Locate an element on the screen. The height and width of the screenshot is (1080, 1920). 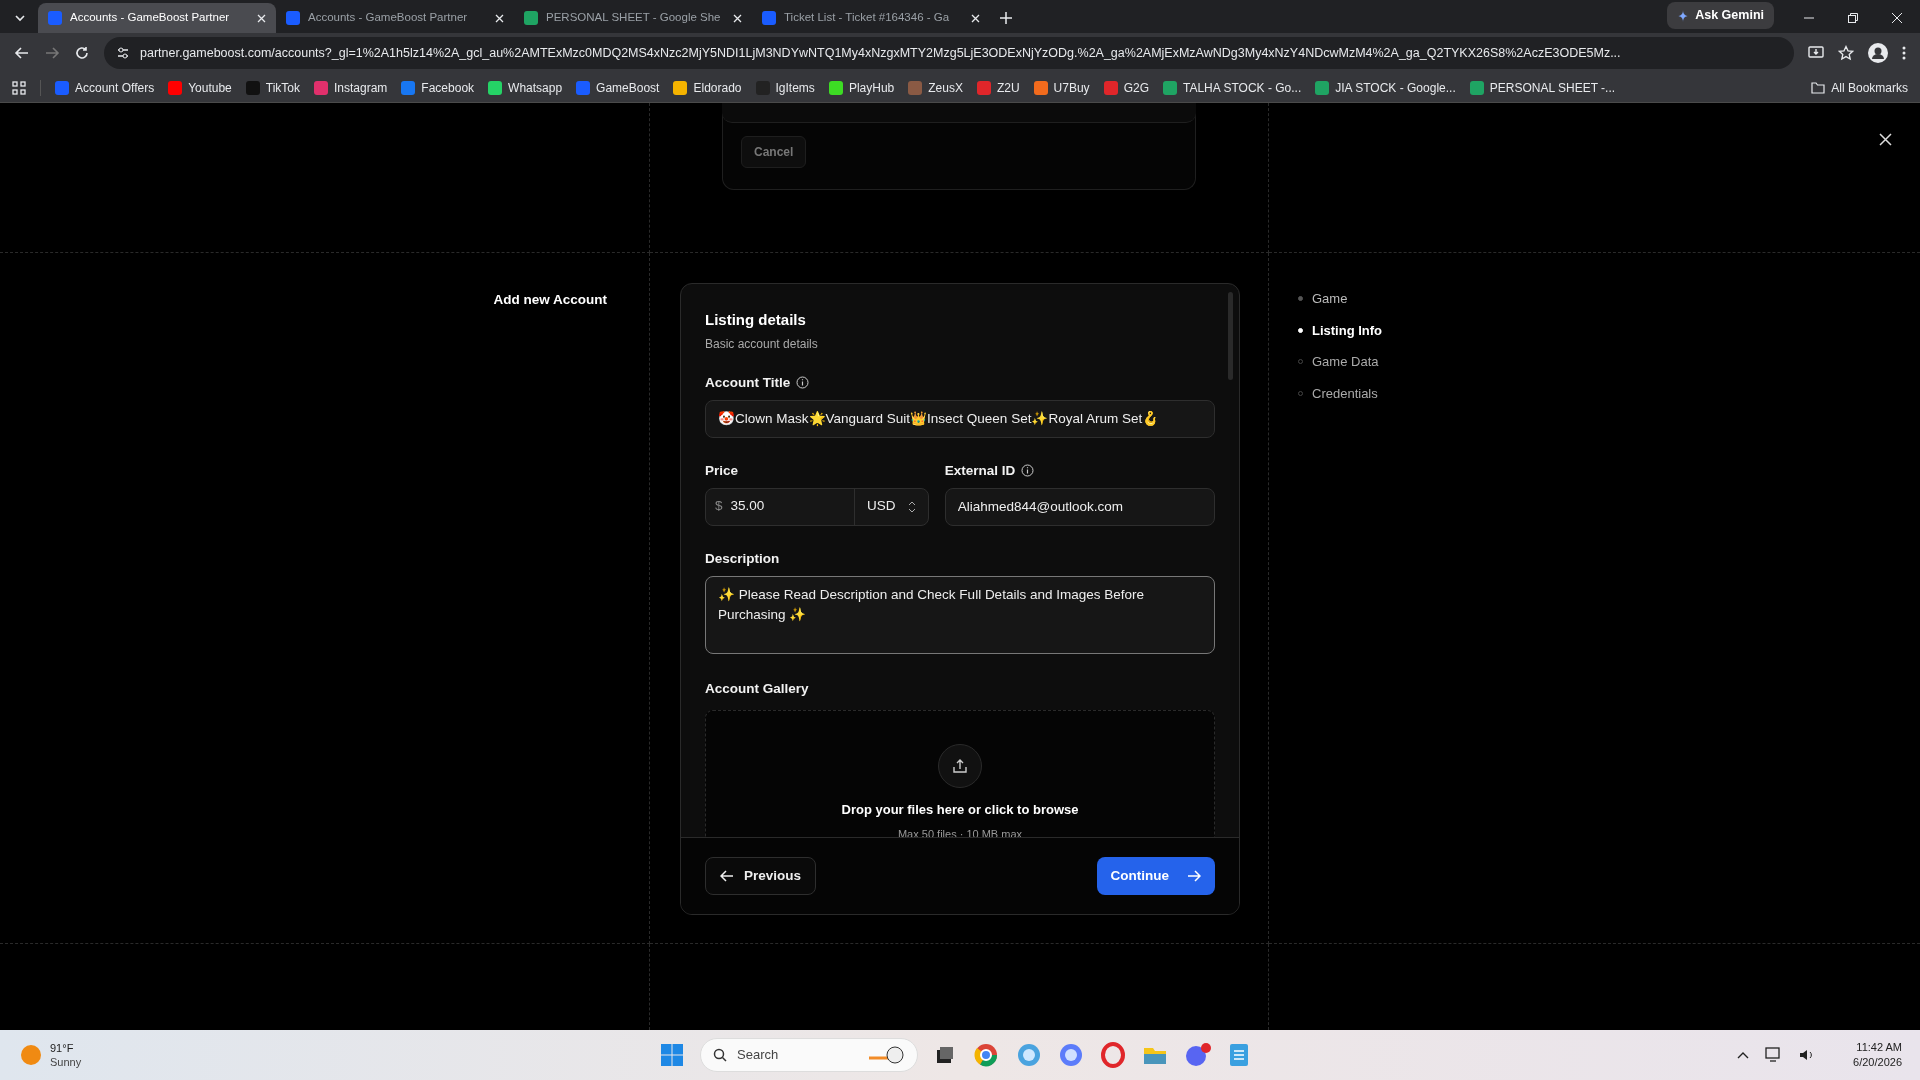
field-label: Account Title is located at coordinates (748, 382).